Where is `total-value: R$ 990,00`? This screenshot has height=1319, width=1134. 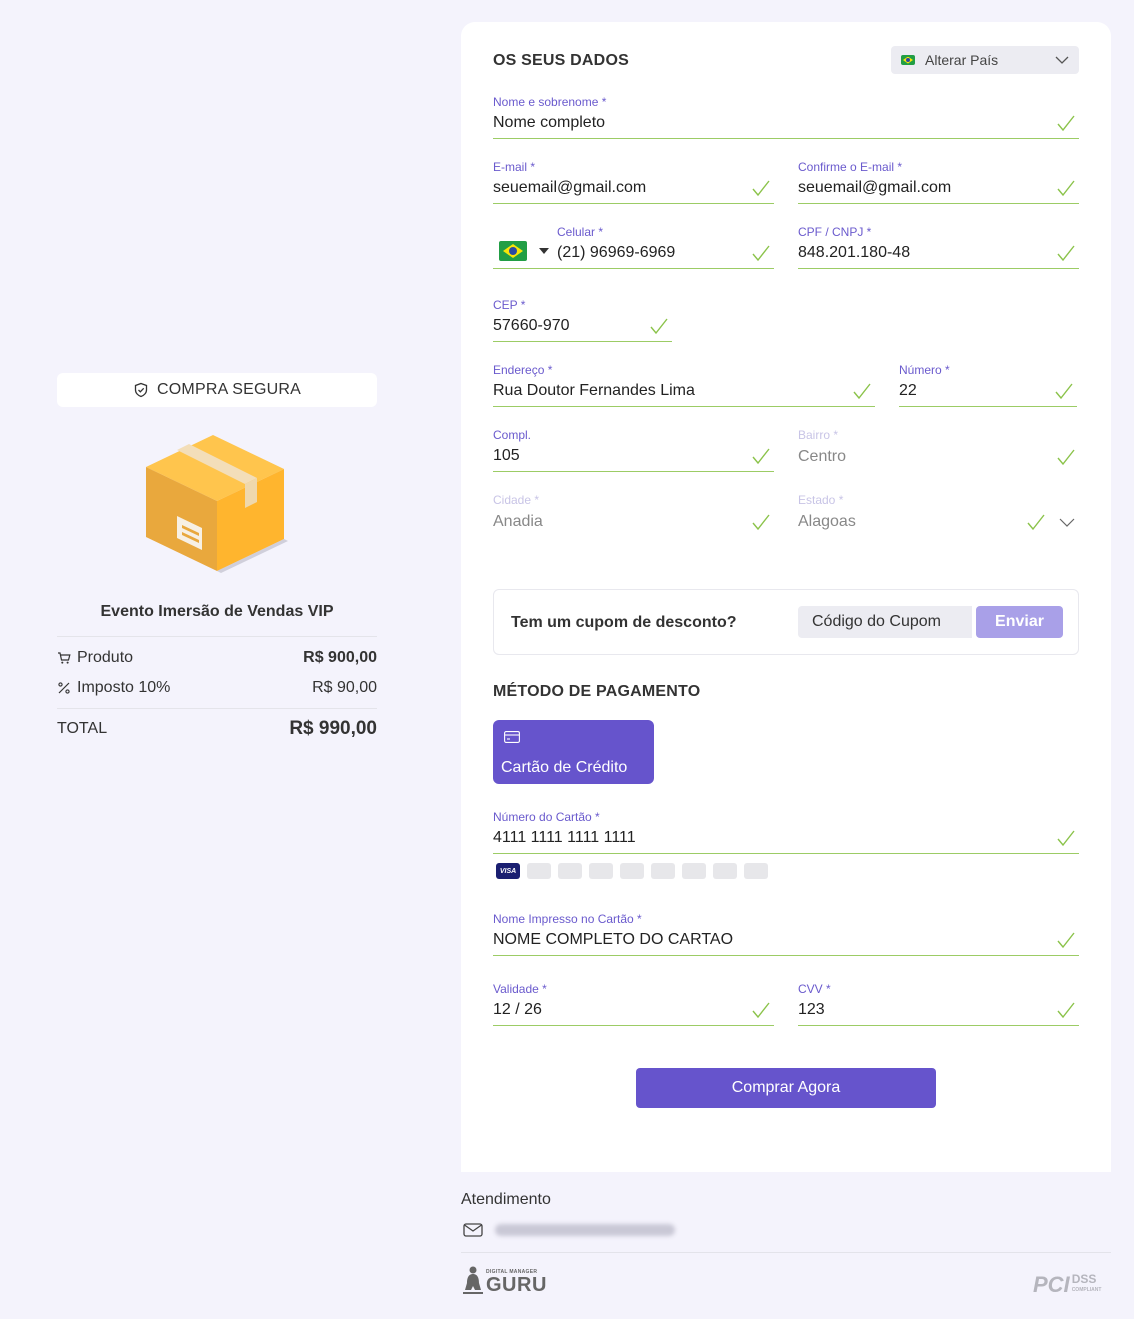
total-value: R$ 990,00 is located at coordinates (333, 728).